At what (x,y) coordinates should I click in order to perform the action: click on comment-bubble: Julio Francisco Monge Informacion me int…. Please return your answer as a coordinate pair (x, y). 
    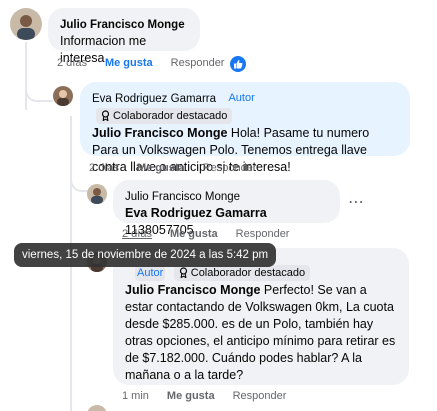
    Looking at the image, I should click on (124, 36).